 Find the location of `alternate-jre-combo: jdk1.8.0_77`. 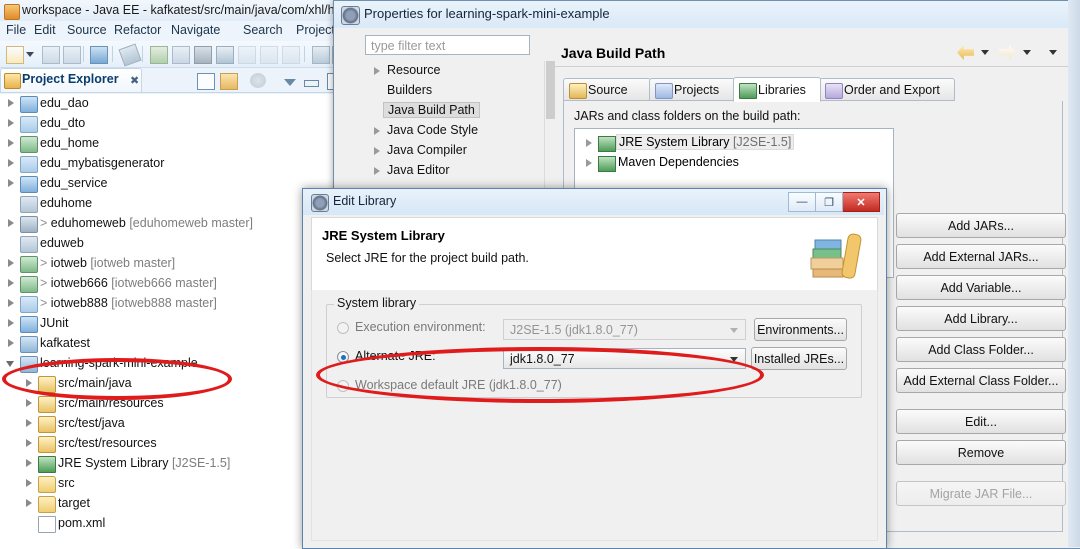

alternate-jre-combo: jdk1.8.0_77 is located at coordinates (624, 358).